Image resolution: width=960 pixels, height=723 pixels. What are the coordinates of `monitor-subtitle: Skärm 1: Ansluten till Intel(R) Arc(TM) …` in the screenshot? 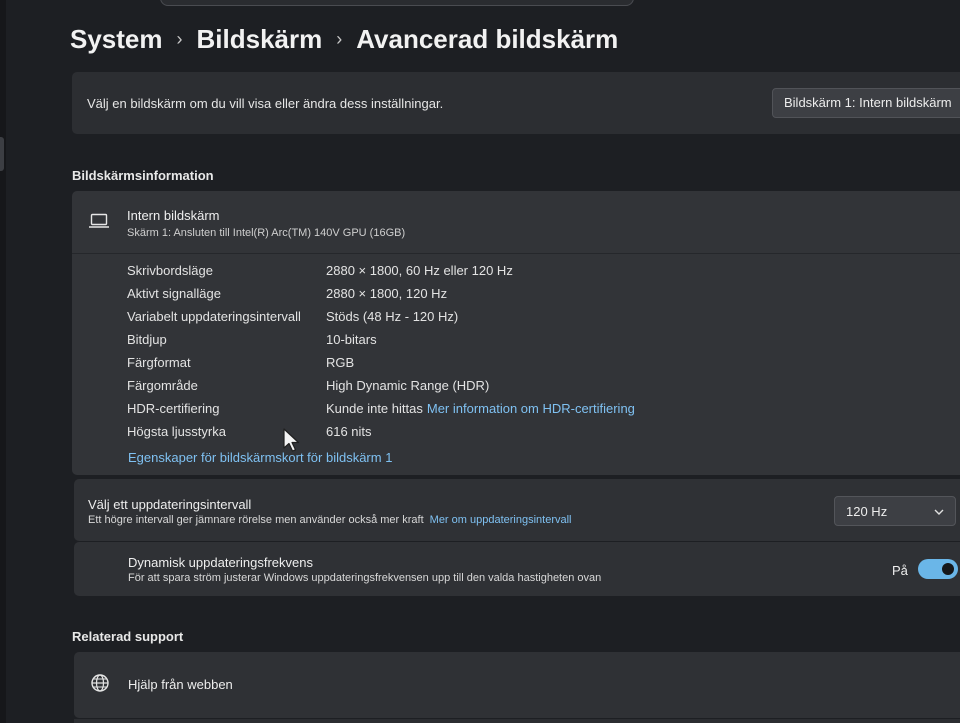 It's located at (266, 233).